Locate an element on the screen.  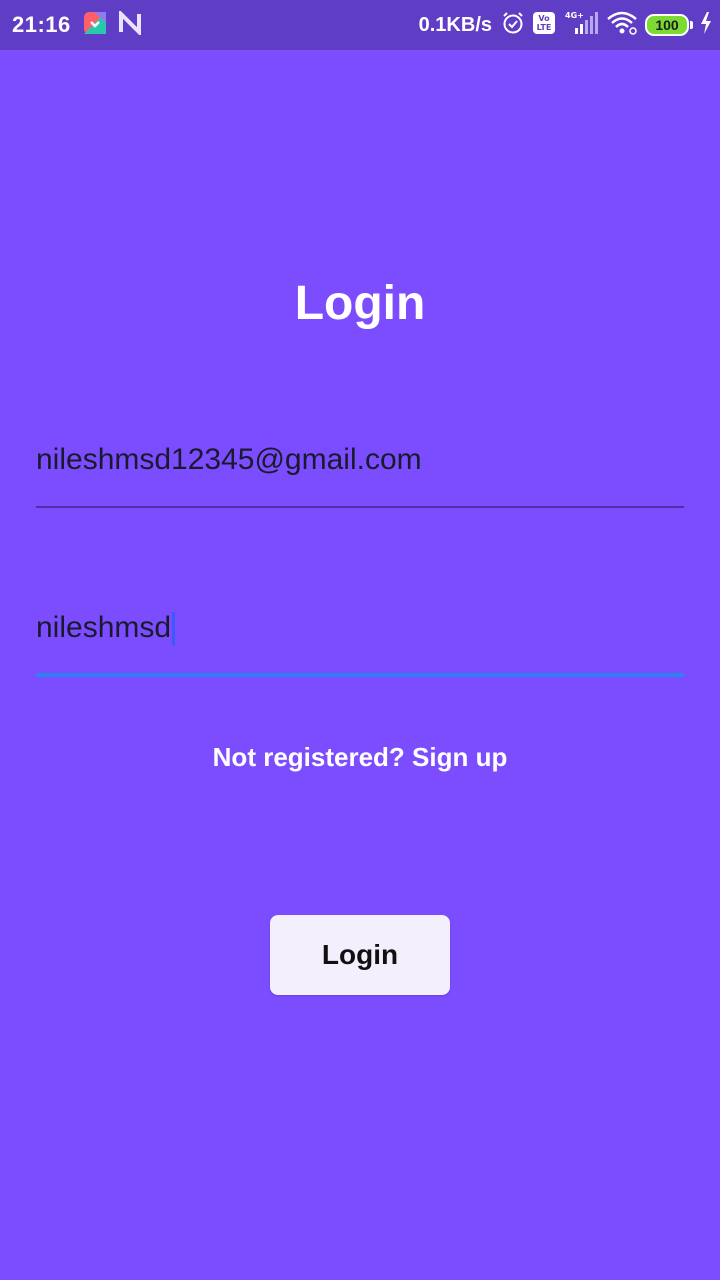
wifi-icon is located at coordinates (622, 25).